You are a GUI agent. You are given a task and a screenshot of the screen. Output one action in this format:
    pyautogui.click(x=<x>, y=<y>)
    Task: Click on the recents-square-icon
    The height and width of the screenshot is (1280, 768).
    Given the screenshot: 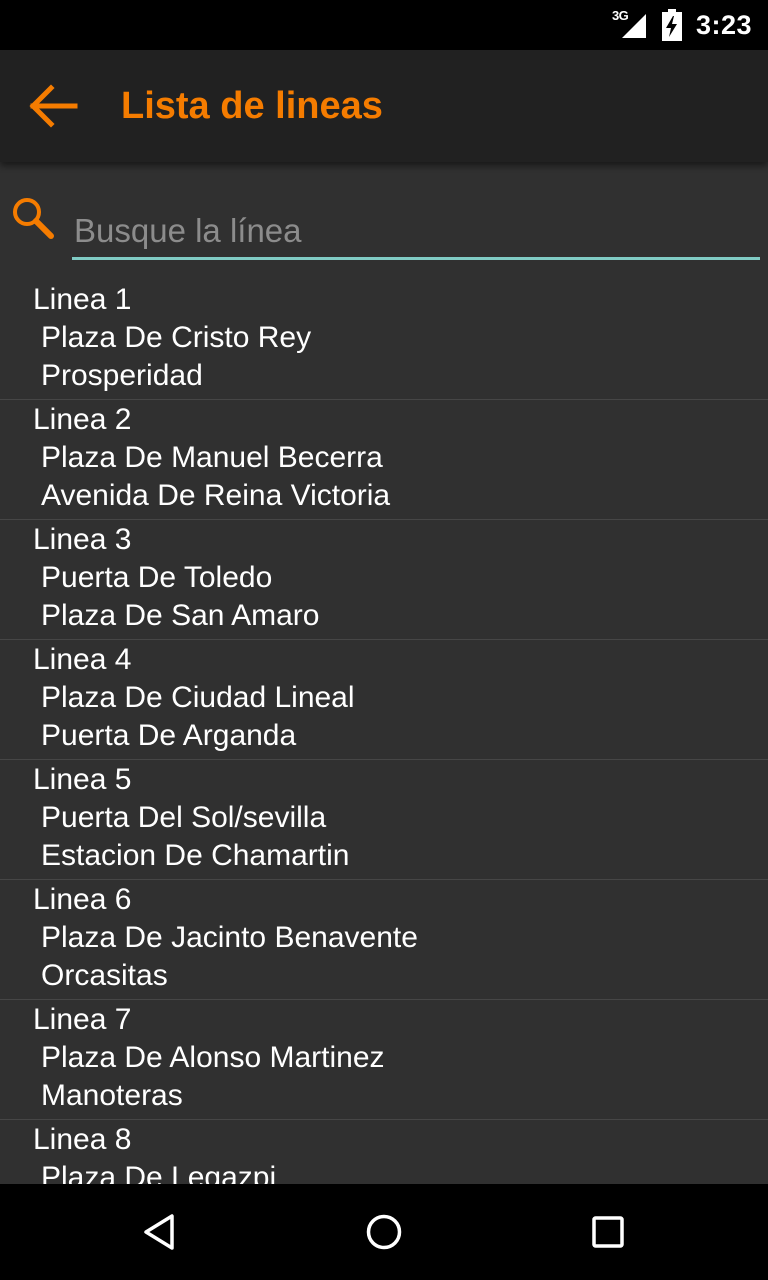 What is the action you would take?
    pyautogui.click(x=608, y=1232)
    